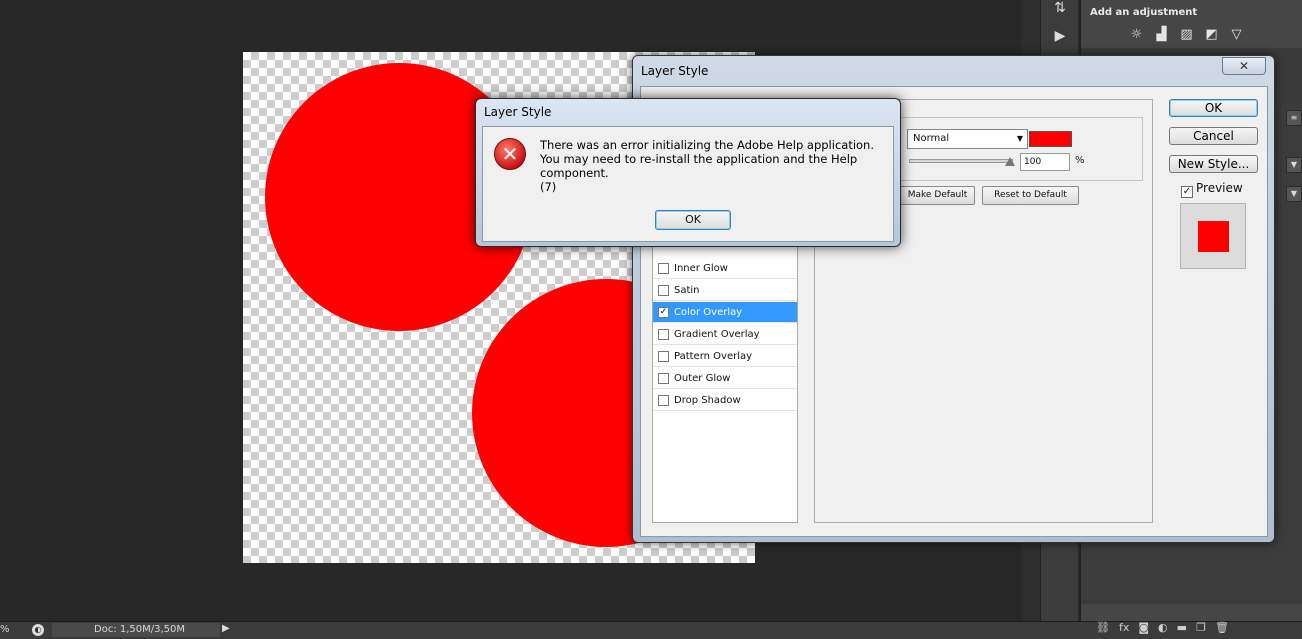 This screenshot has width=1302, height=639. What do you see at coordinates (38, 630) in the screenshot?
I see `status-info-icon: ◐` at bounding box center [38, 630].